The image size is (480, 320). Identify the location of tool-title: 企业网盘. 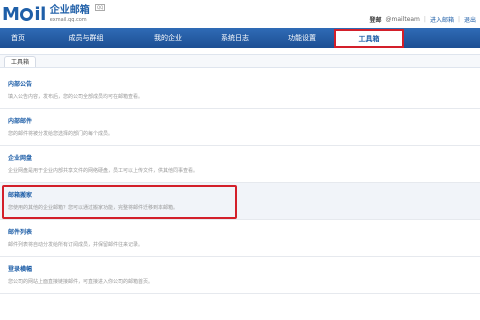
(244, 157).